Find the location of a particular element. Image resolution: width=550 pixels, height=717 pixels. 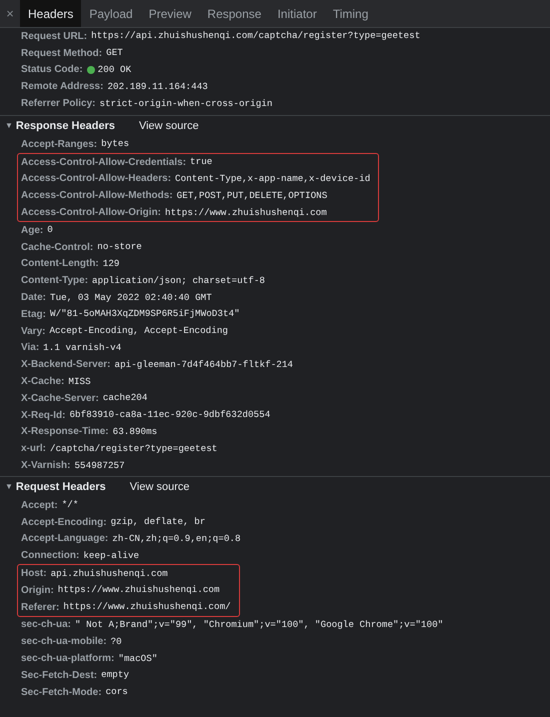

header-name: Age: is located at coordinates (32, 231).